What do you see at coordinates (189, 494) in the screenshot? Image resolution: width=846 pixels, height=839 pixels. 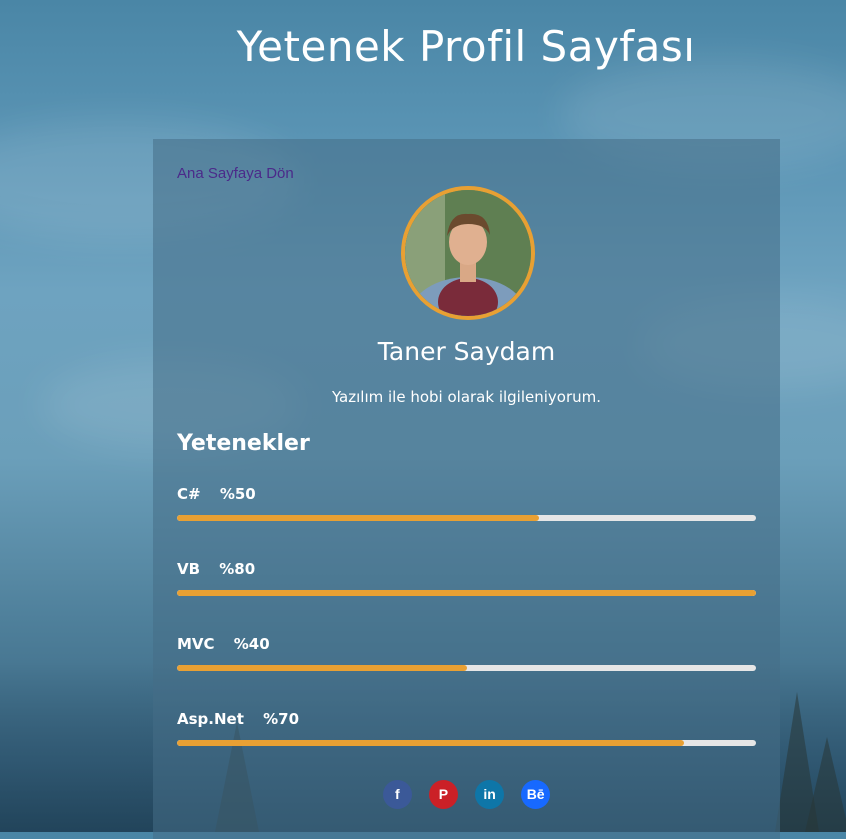 I see `skill-name: C#` at bounding box center [189, 494].